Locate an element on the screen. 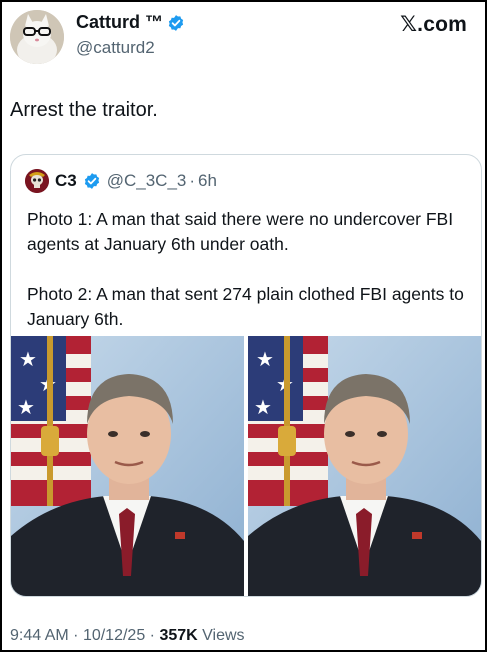 The height and width of the screenshot is (652, 487). quoted-tweet-header: C3 @C_3C_3 · 6h is located at coordinates (121, 181).